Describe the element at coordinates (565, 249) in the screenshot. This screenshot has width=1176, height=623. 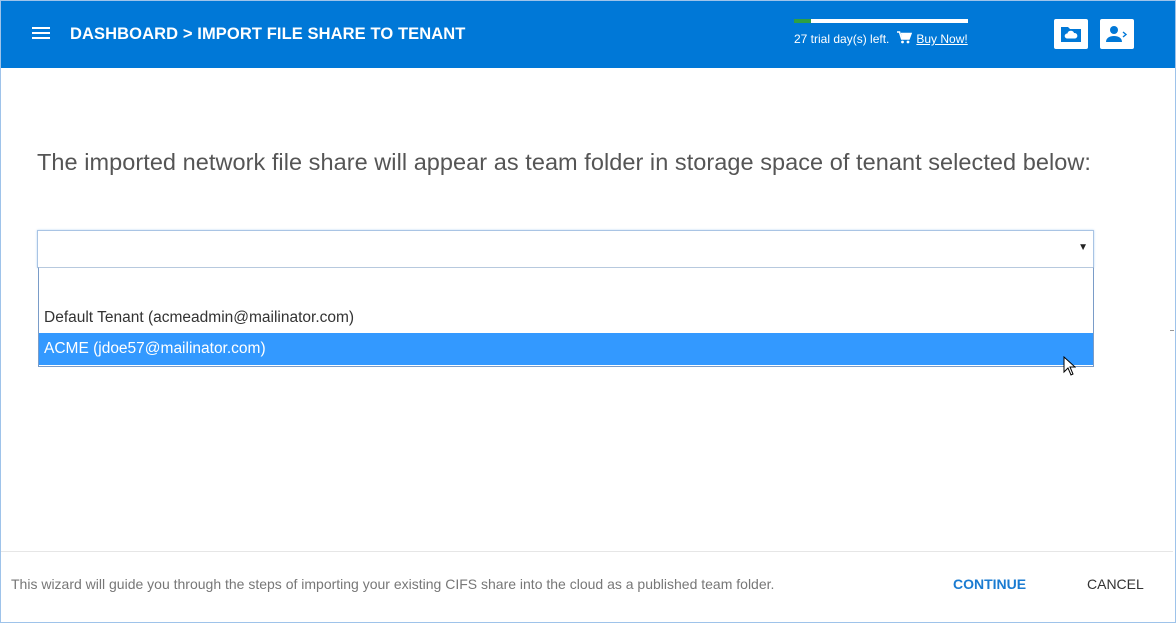
I see `tenant-select: ▼` at that location.